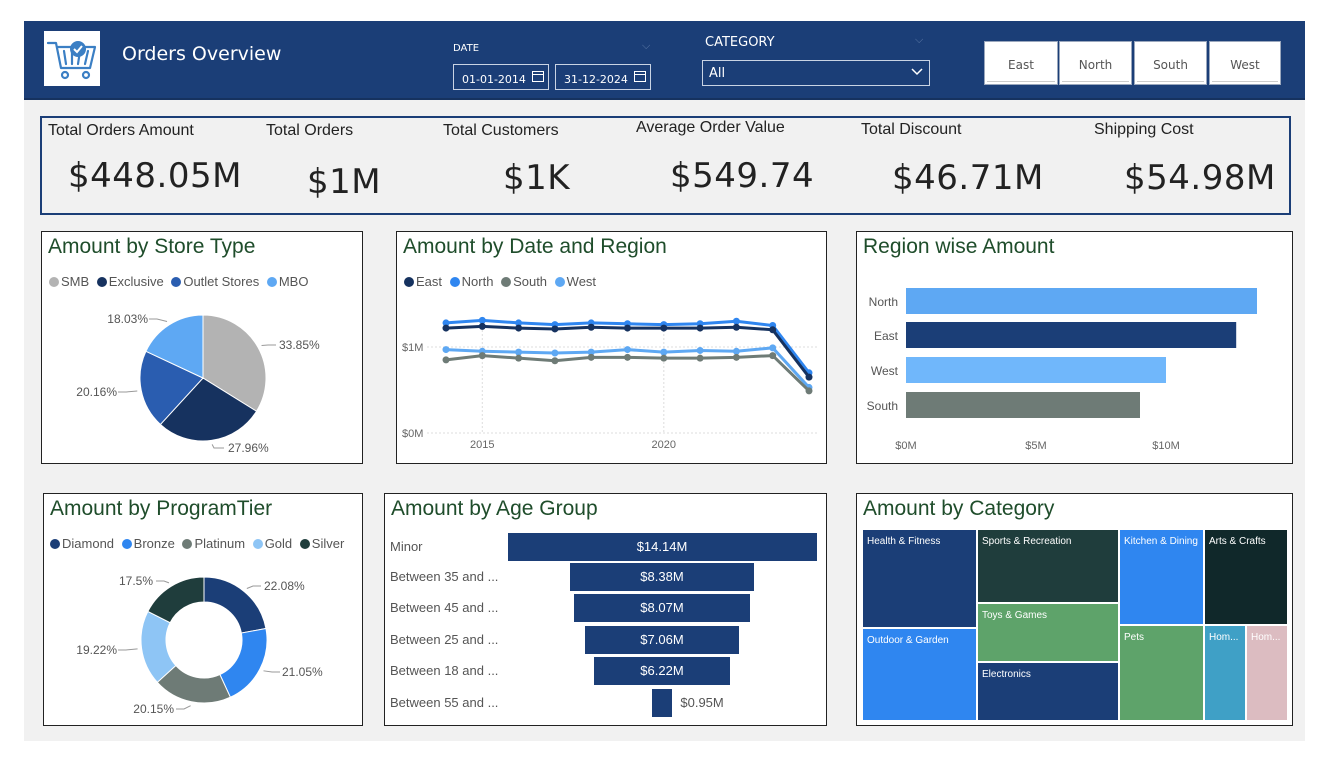 Image resolution: width=1323 pixels, height=757 pixels. What do you see at coordinates (501, 77) in the screenshot?
I see `date-from-input: 01-01-2014` at bounding box center [501, 77].